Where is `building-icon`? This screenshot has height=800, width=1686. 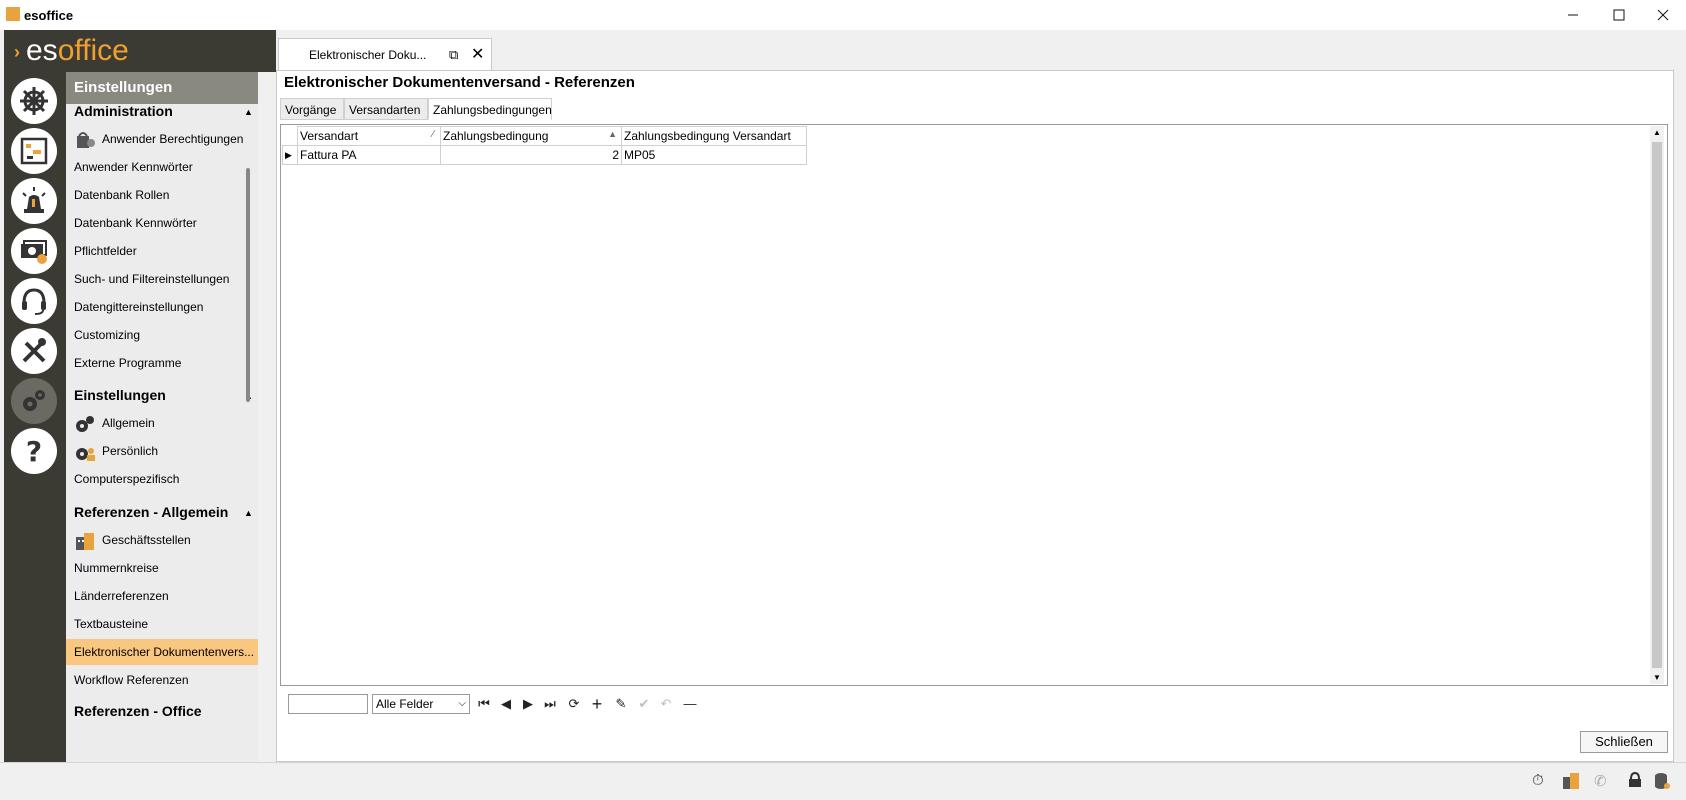 building-icon is located at coordinates (85, 541).